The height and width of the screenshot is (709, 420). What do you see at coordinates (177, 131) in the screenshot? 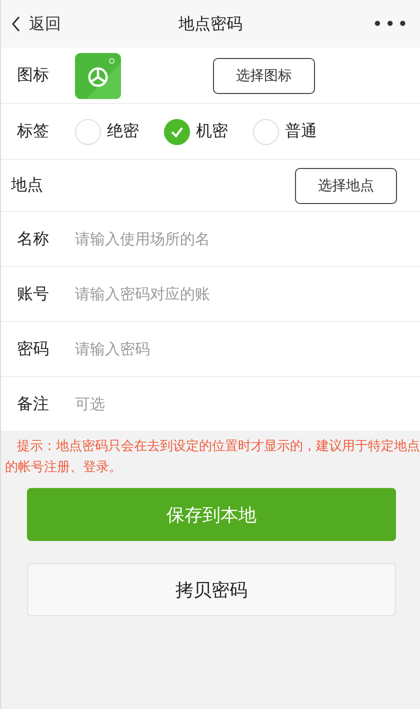
I see `radio-button` at bounding box center [177, 131].